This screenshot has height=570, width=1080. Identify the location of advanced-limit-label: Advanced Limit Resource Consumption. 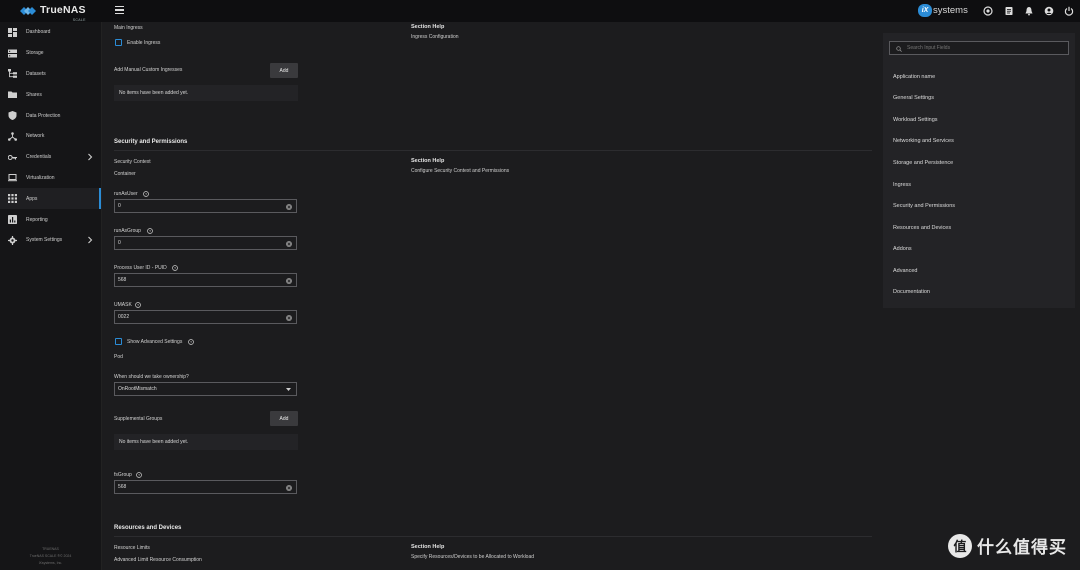
(158, 560).